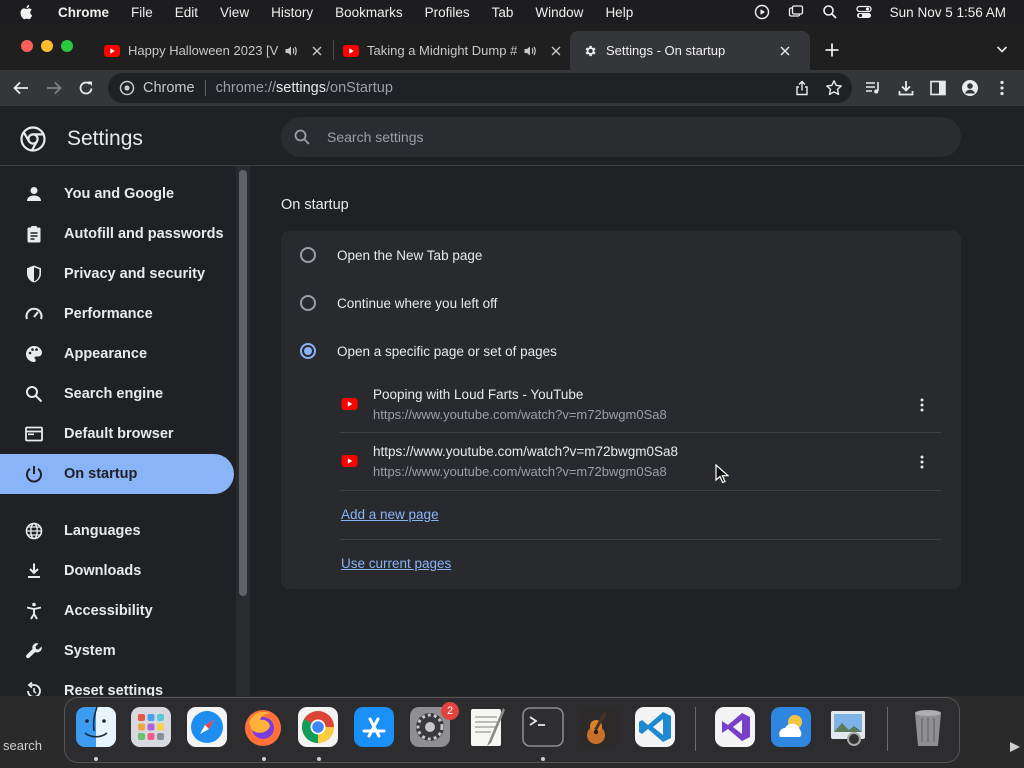  I want to click on sidebar-item-label: Languages, so click(102, 531).